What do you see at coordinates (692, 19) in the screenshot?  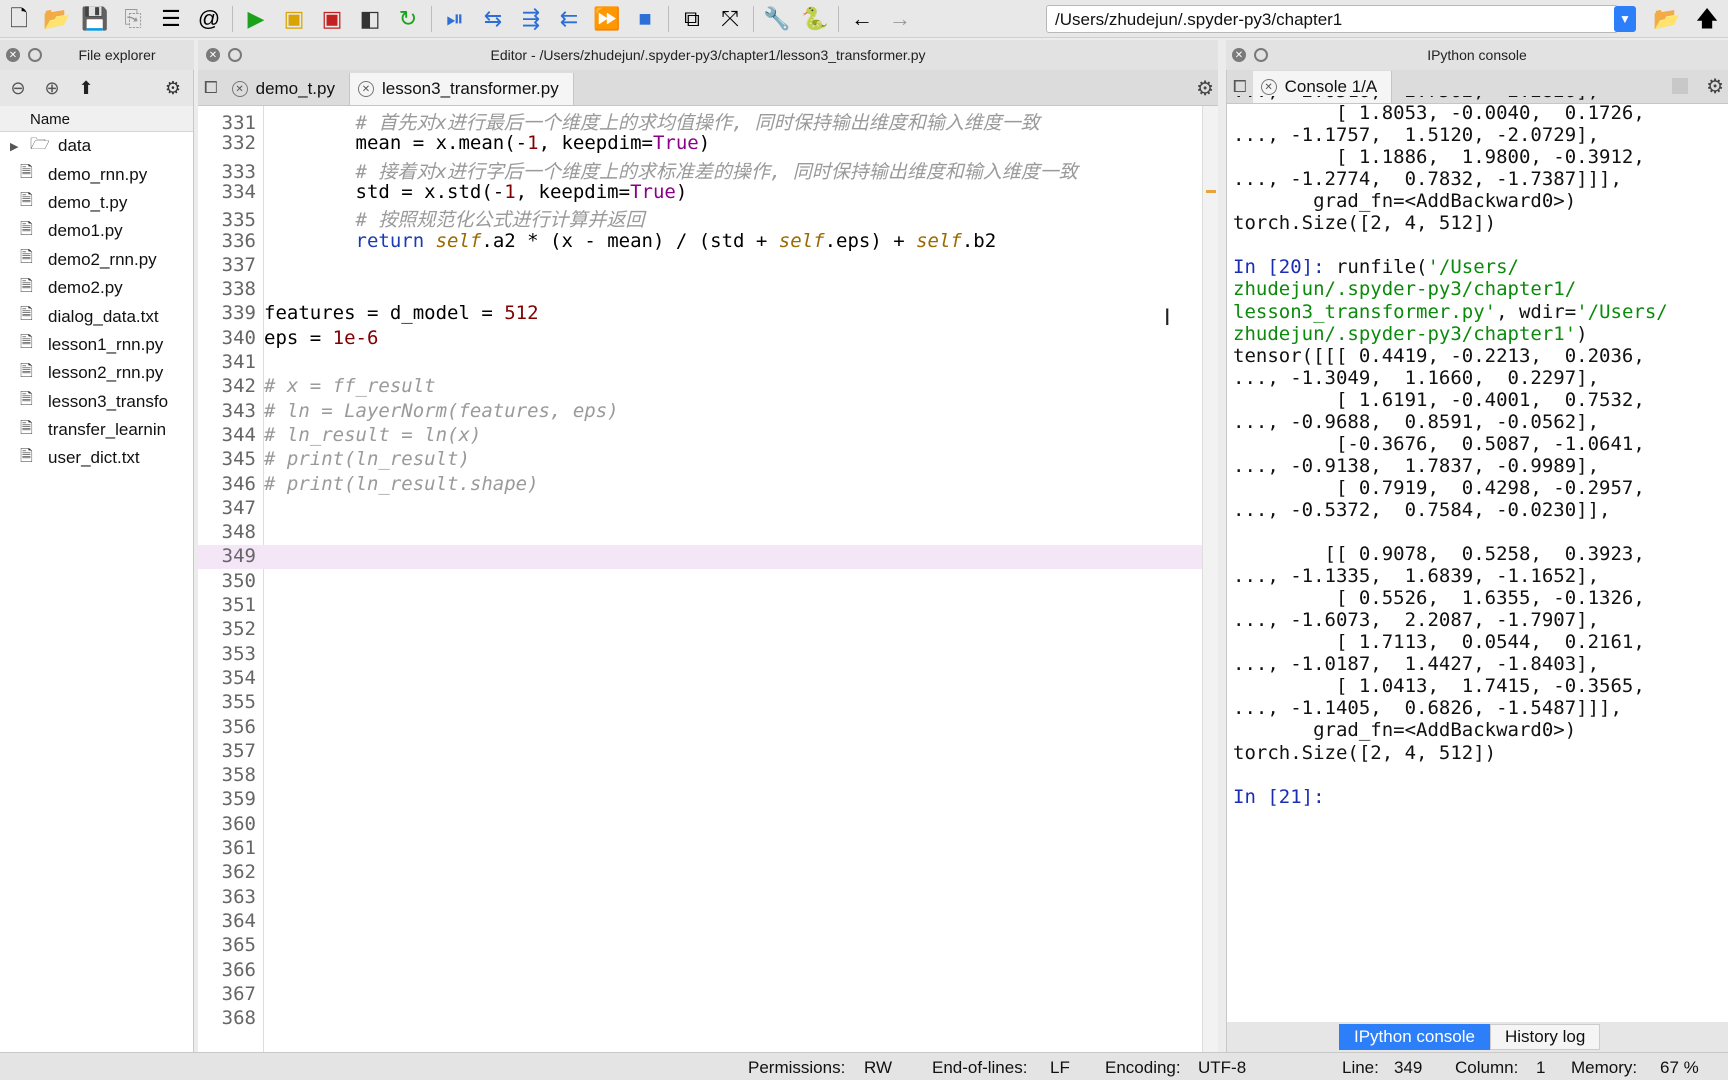 I see `maximize-pane-icon: ⧉` at bounding box center [692, 19].